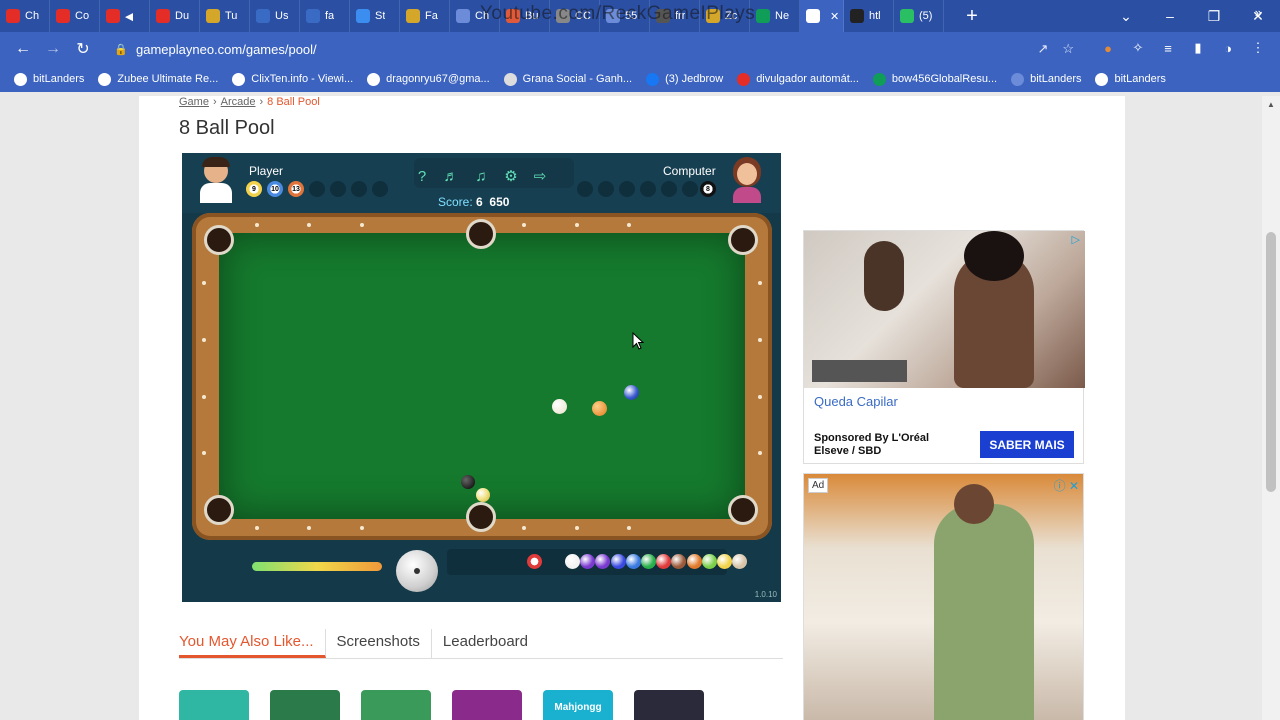  Describe the element at coordinates (1076, 239) in the screenshot. I see `ad-choices-icon: ▷` at that location.